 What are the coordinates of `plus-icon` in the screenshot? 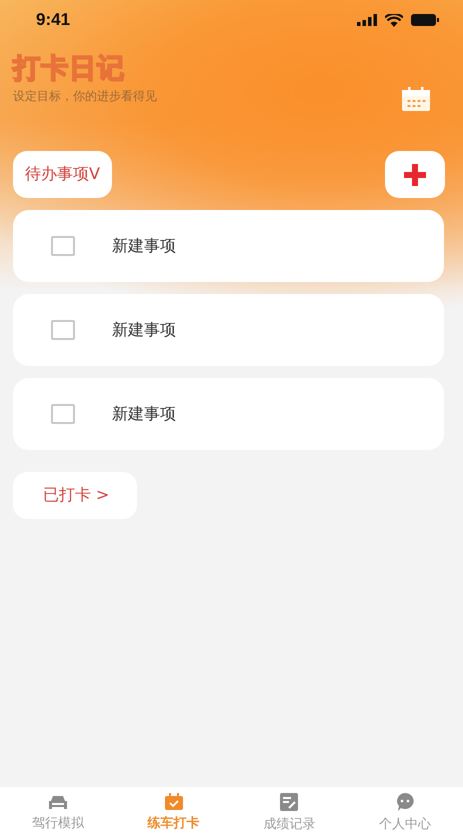 It's located at (415, 174).